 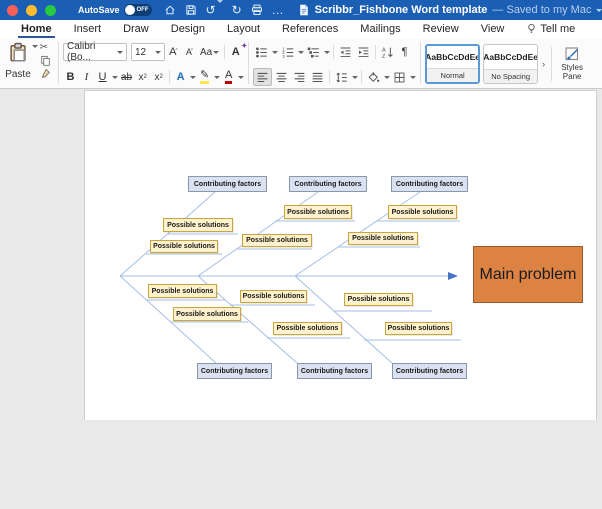 What do you see at coordinates (543, 64) in the screenshot?
I see `styles-expand-button: ›` at bounding box center [543, 64].